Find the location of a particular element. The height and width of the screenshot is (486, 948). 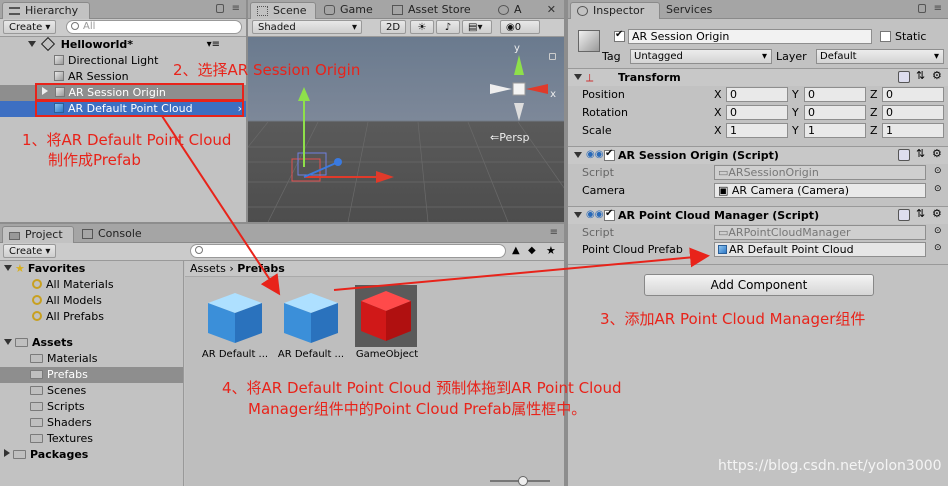

slider-thumb is located at coordinates (523, 481).